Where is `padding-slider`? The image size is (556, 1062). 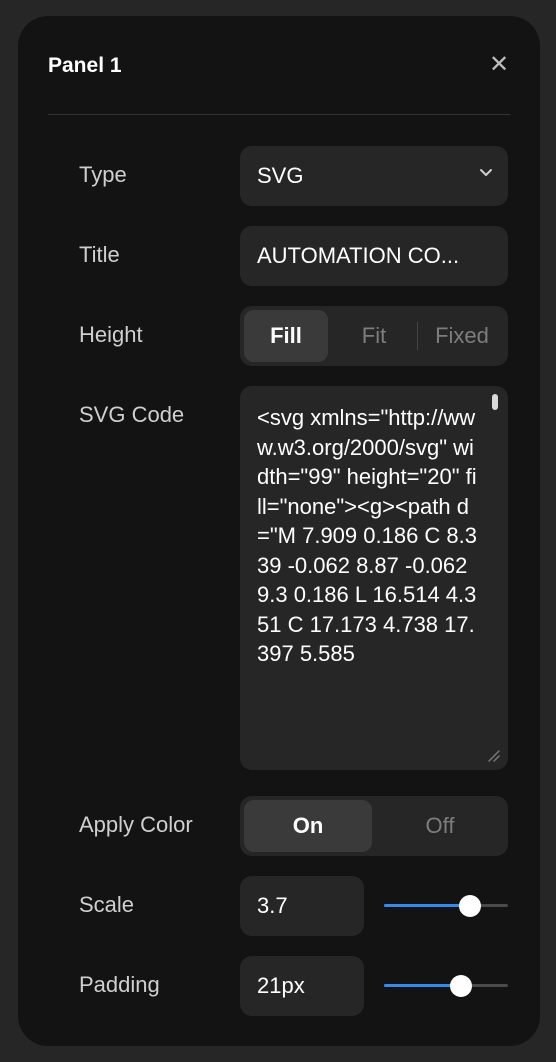
padding-slider is located at coordinates (446, 986).